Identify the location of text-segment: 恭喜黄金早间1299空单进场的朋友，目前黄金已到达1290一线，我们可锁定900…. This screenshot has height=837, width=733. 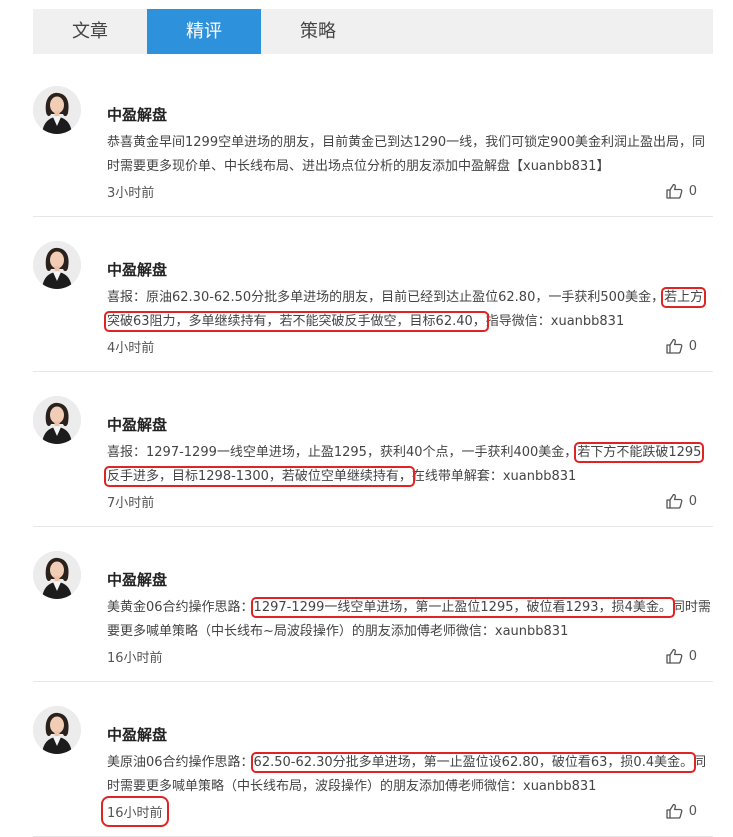
(406, 154).